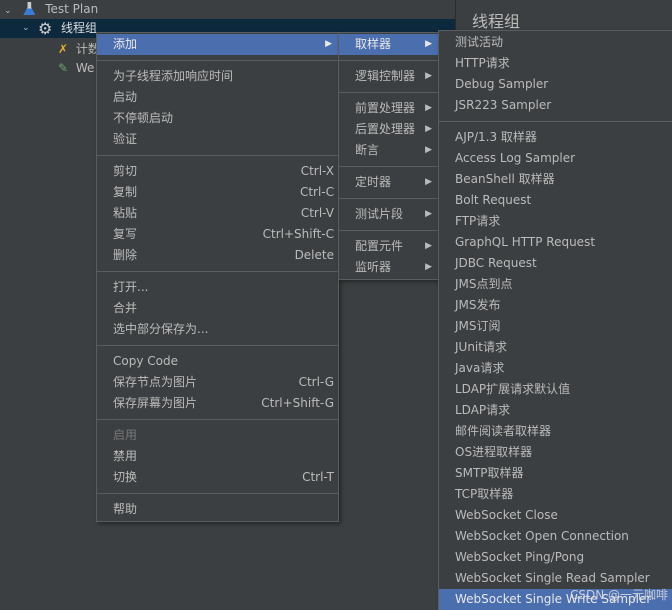  I want to click on menu-item-label: 监听器, so click(373, 267).